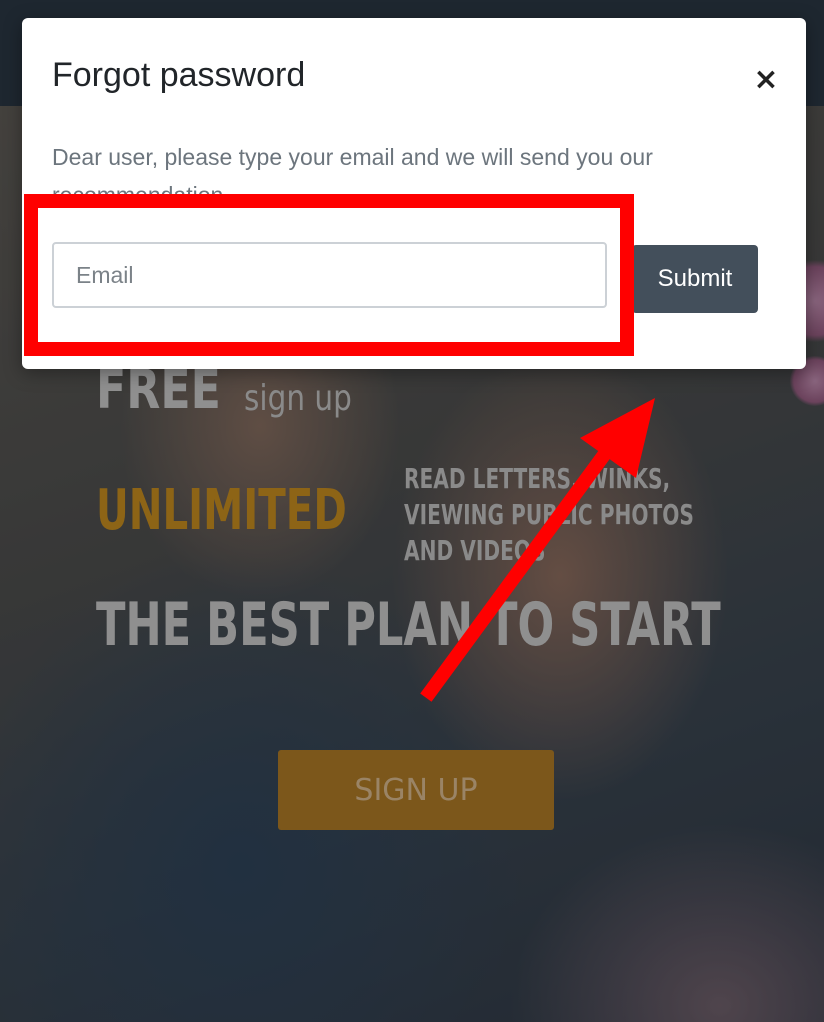 The image size is (824, 1022). I want to click on email-input, so click(329, 275).